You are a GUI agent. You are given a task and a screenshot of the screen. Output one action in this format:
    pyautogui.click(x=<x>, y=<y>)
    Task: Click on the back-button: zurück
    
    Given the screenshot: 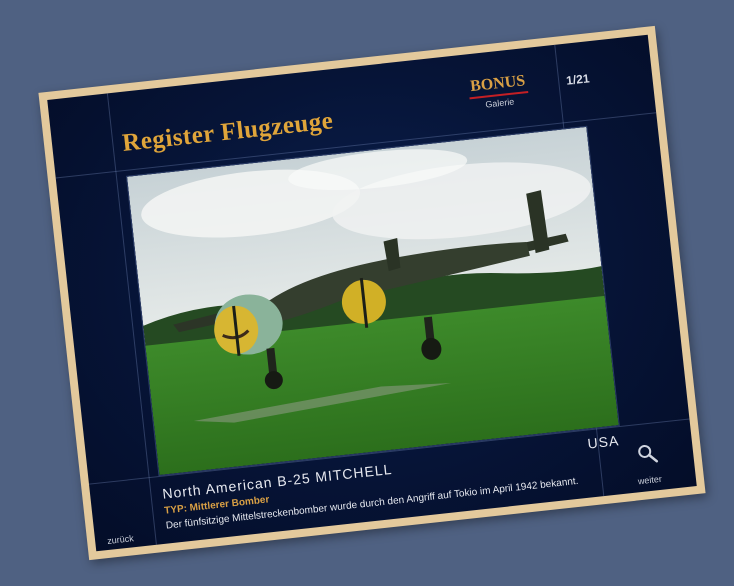 What is the action you would take?
    pyautogui.click(x=120, y=539)
    